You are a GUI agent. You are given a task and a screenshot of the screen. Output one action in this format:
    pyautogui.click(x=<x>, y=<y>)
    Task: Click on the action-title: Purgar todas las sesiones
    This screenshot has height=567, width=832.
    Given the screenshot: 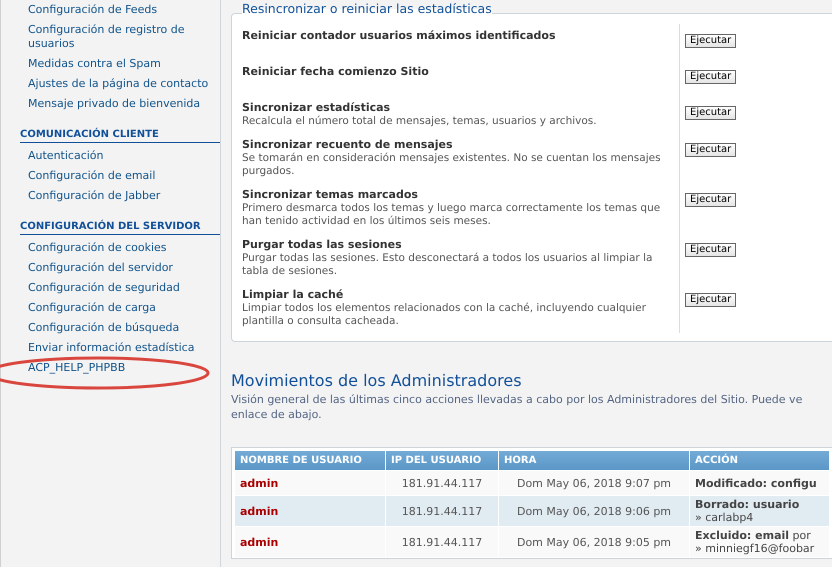 What is the action you would take?
    pyautogui.click(x=322, y=245)
    